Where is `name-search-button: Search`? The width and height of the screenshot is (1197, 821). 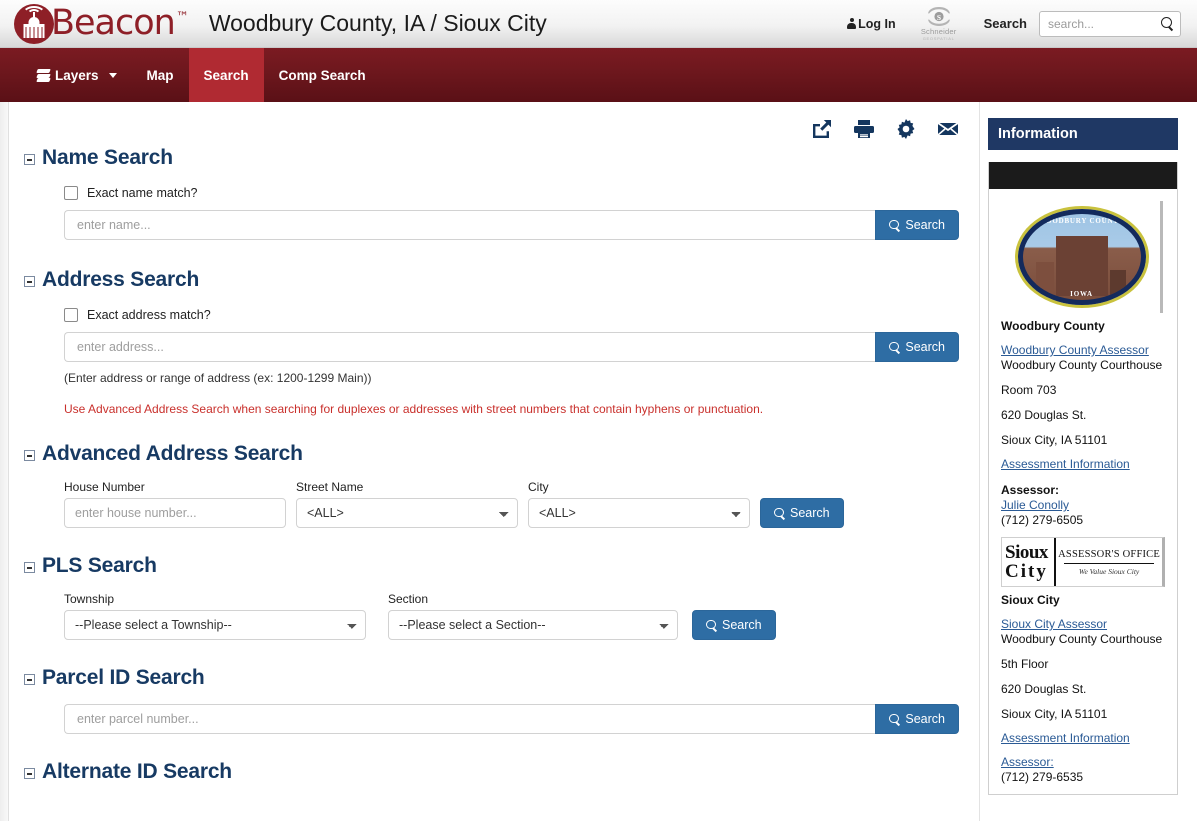
name-search-button: Search is located at coordinates (917, 225).